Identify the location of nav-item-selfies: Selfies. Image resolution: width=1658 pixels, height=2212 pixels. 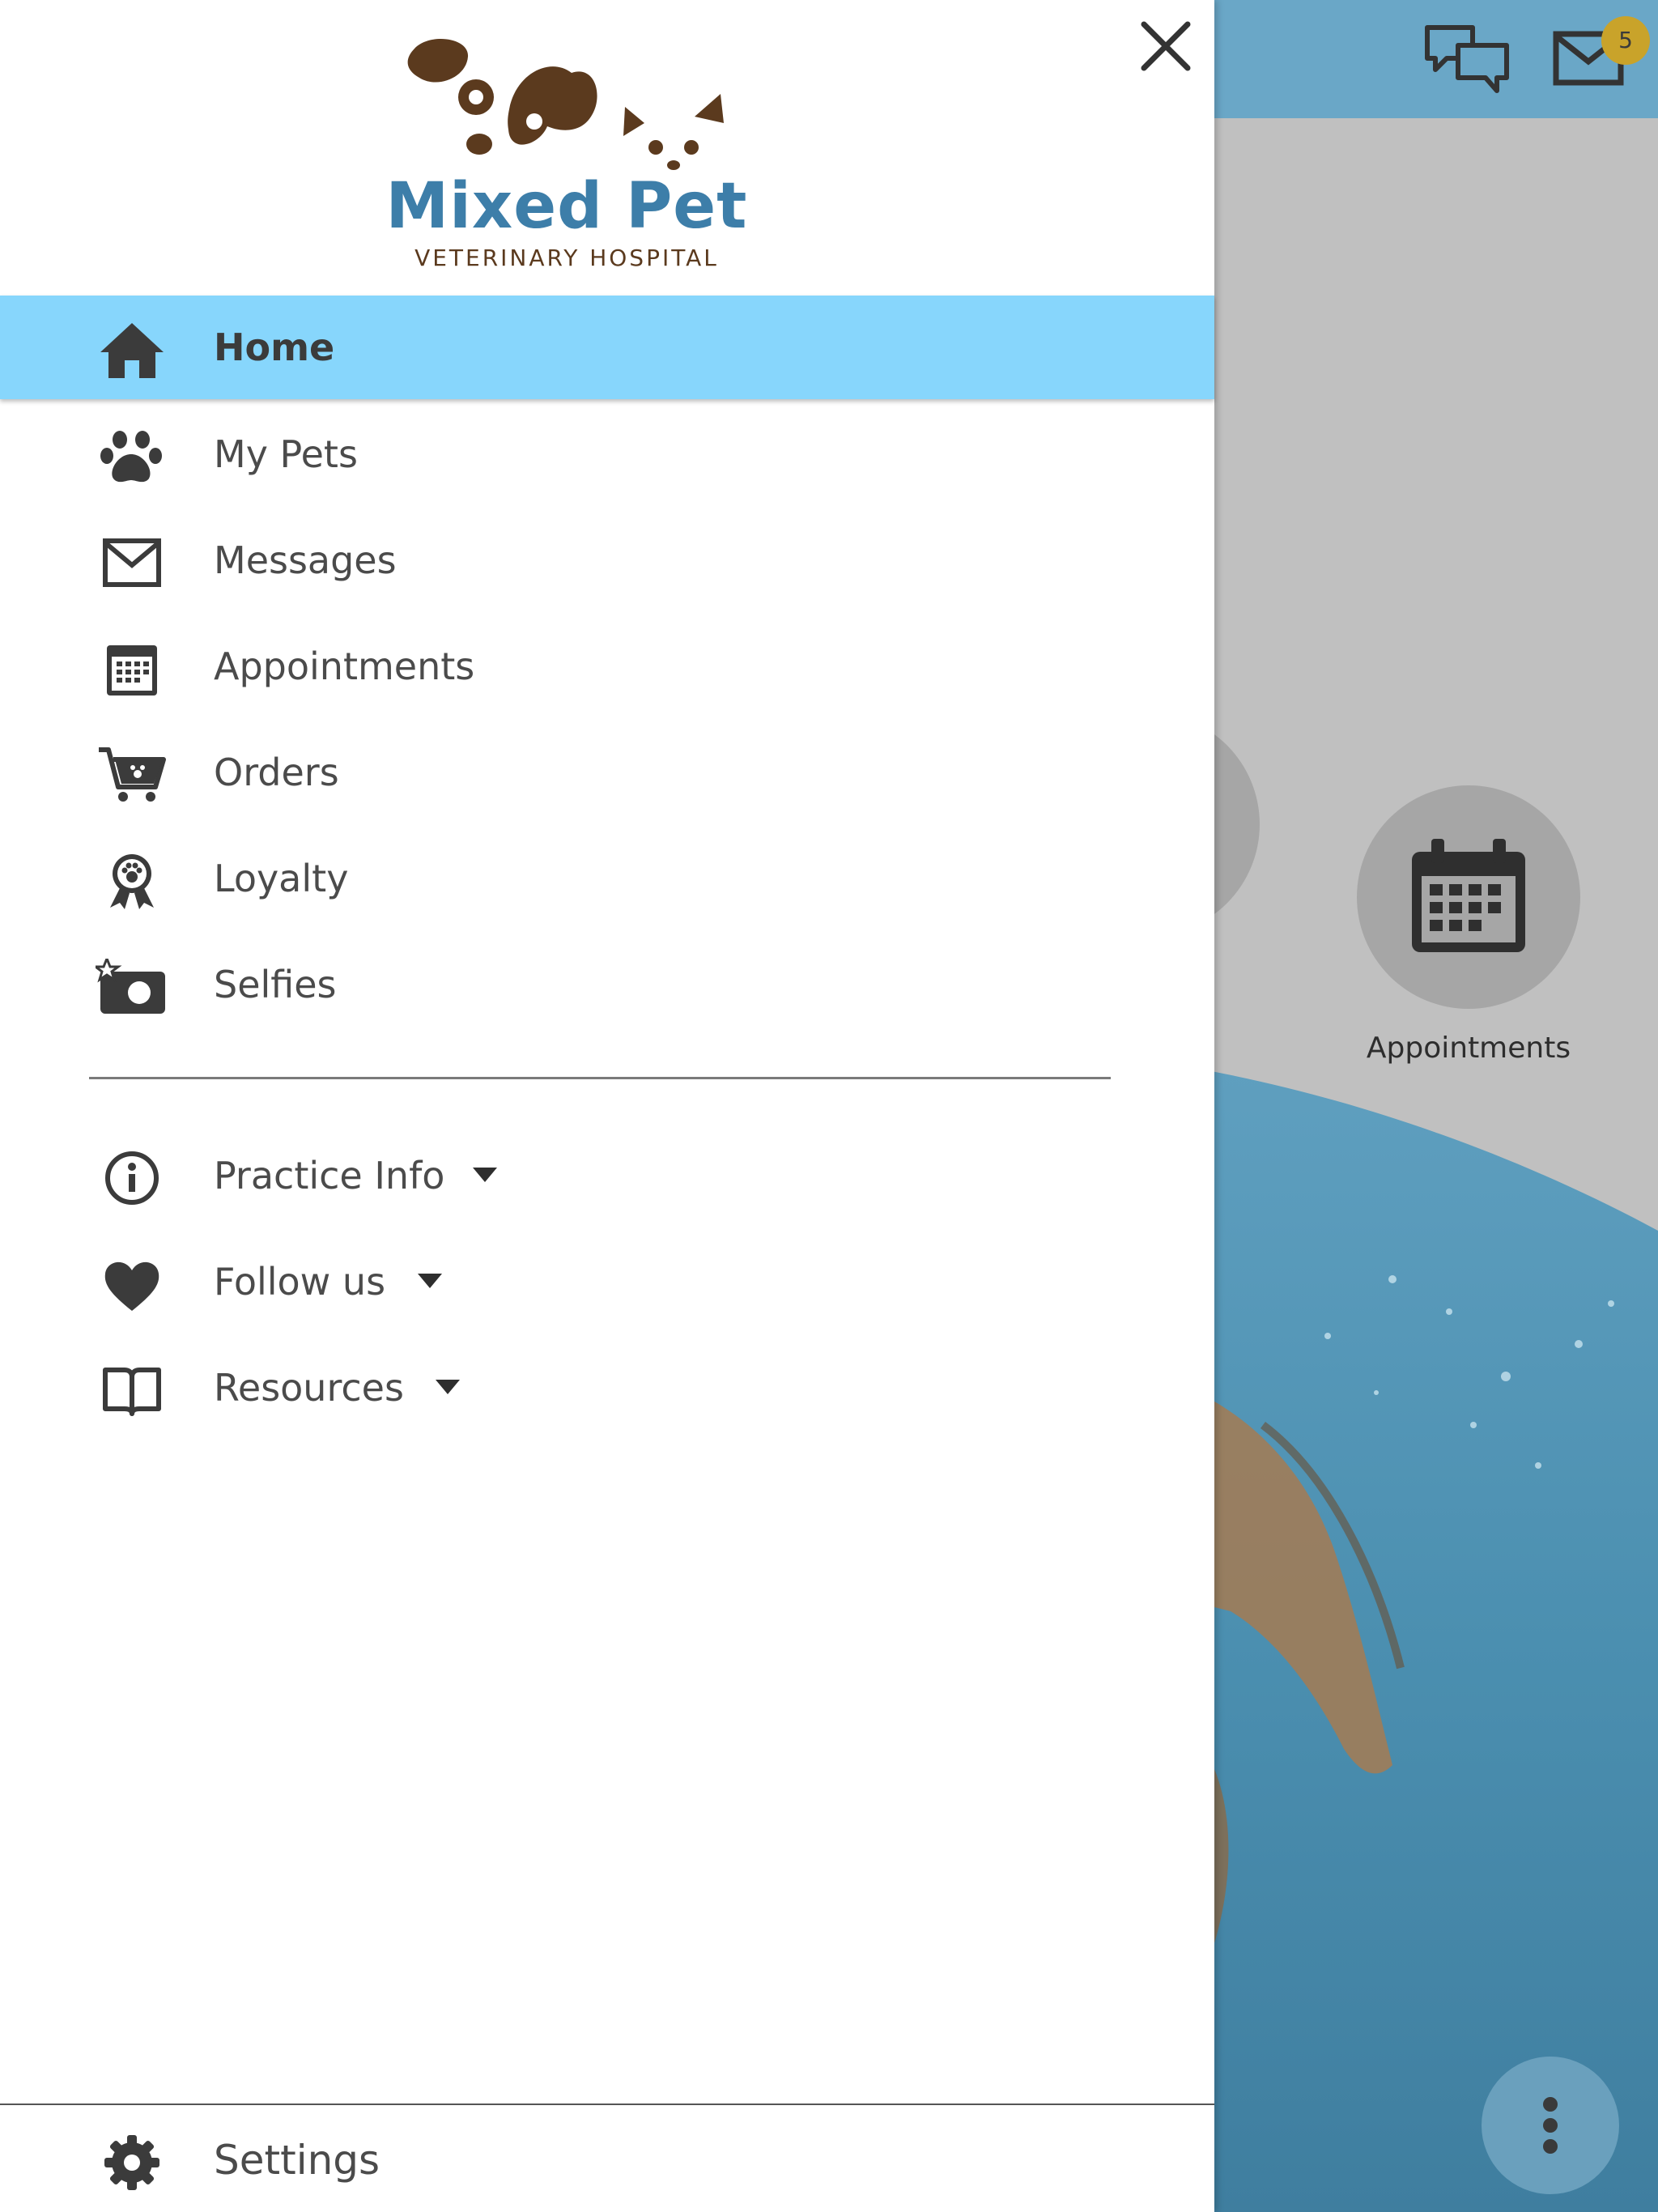
(607, 985).